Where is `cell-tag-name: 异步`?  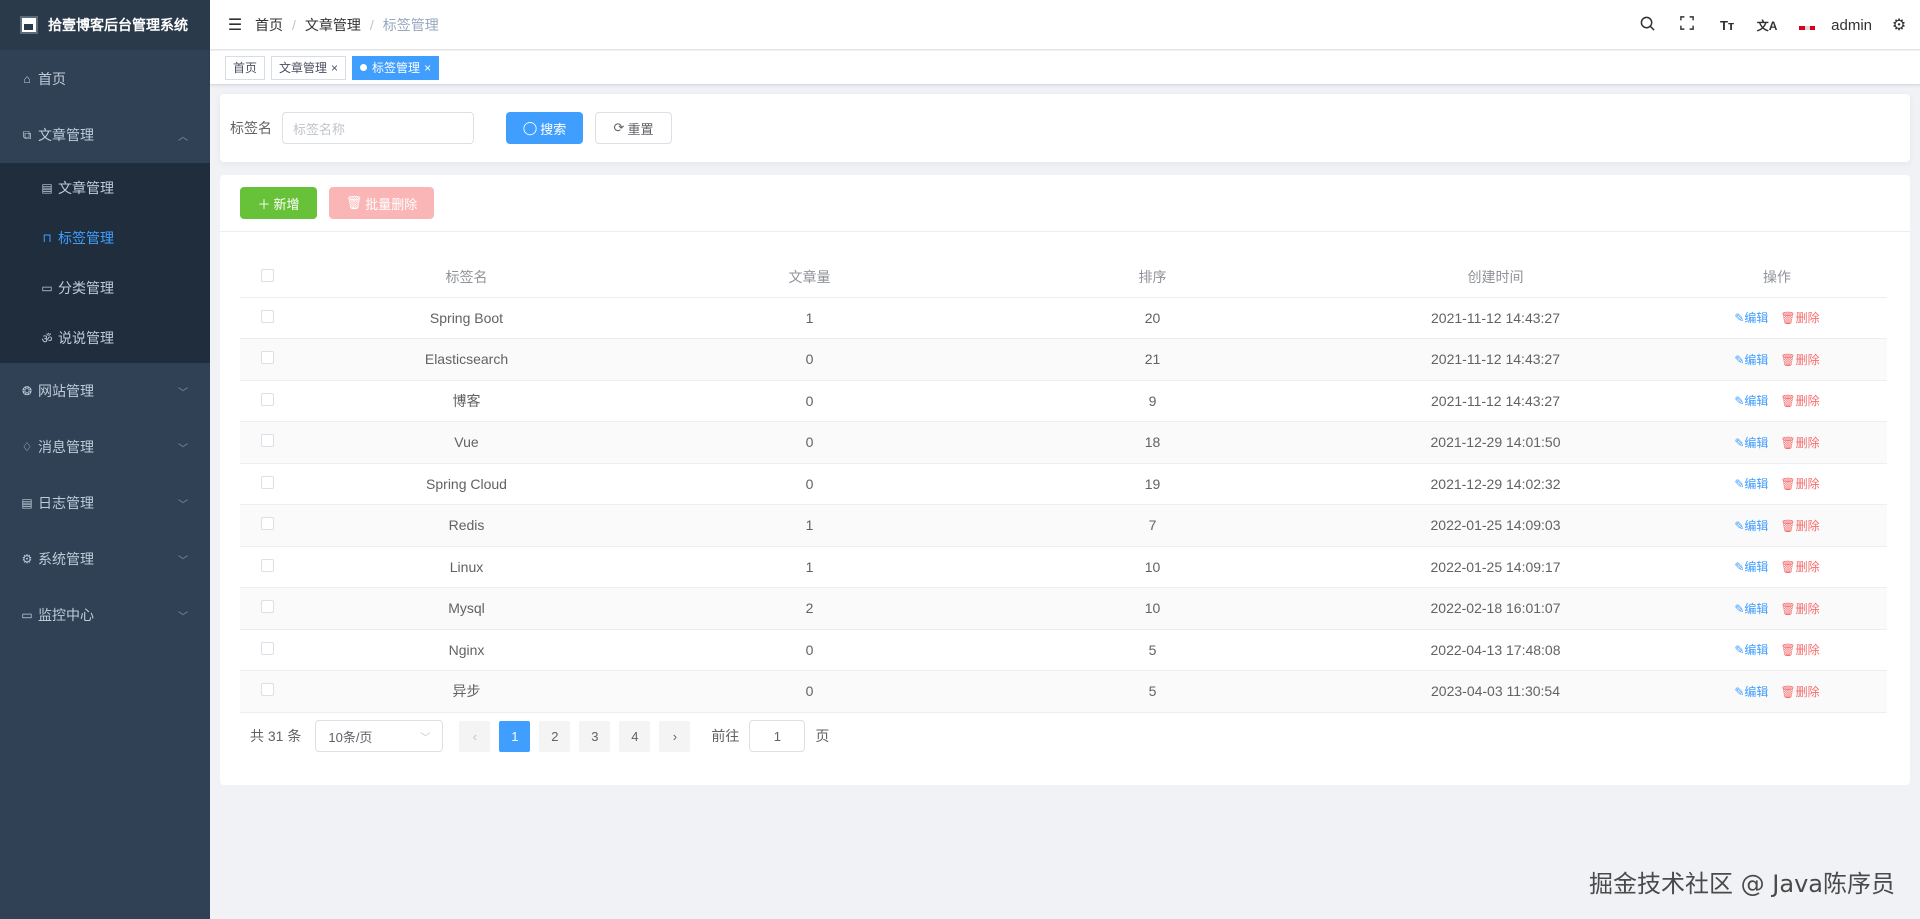 cell-tag-name: 异步 is located at coordinates (466, 691).